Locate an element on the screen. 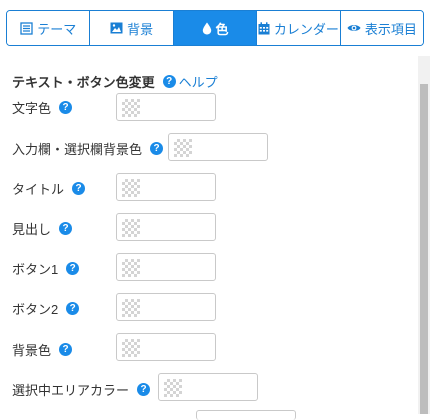 The height and width of the screenshot is (420, 430). scrollbar-thumb is located at coordinates (424, 249).